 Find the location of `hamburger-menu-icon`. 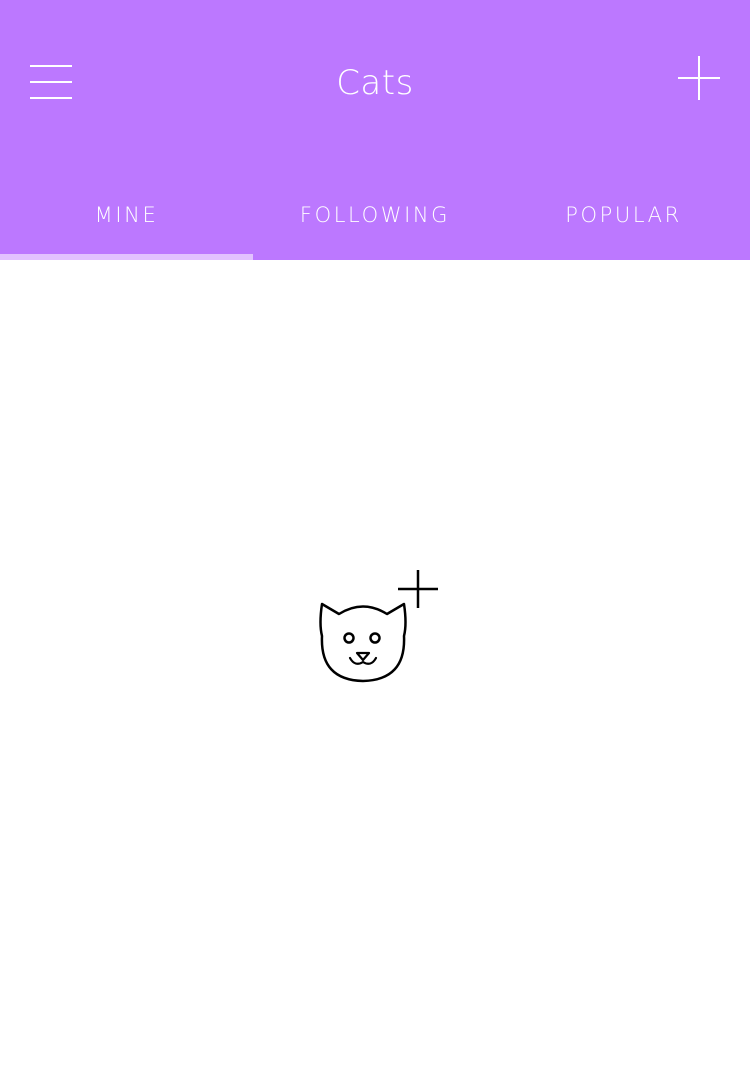

hamburger-menu-icon is located at coordinates (51, 82).